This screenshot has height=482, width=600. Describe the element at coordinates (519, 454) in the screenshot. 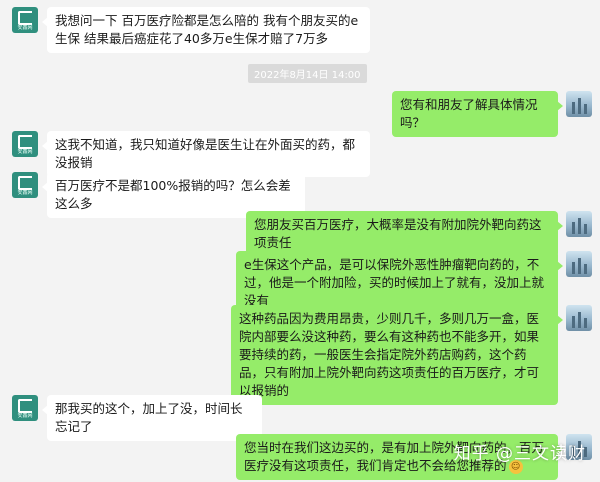

I see `watermark: 知乎 @三文读财` at that location.